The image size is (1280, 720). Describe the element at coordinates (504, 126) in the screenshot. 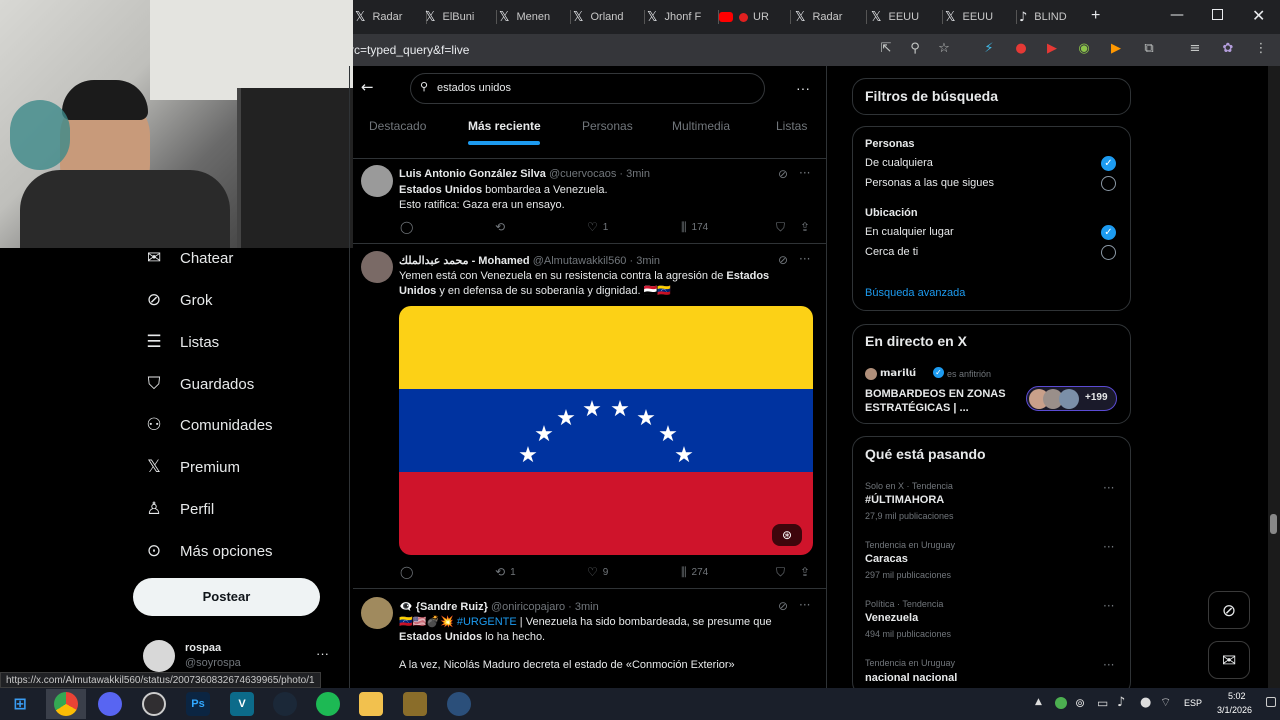

I see `tab-latest: Más reciente` at that location.